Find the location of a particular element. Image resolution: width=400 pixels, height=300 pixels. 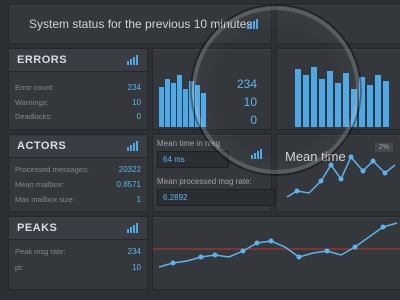

peaks-series is located at coordinates (278, 245).